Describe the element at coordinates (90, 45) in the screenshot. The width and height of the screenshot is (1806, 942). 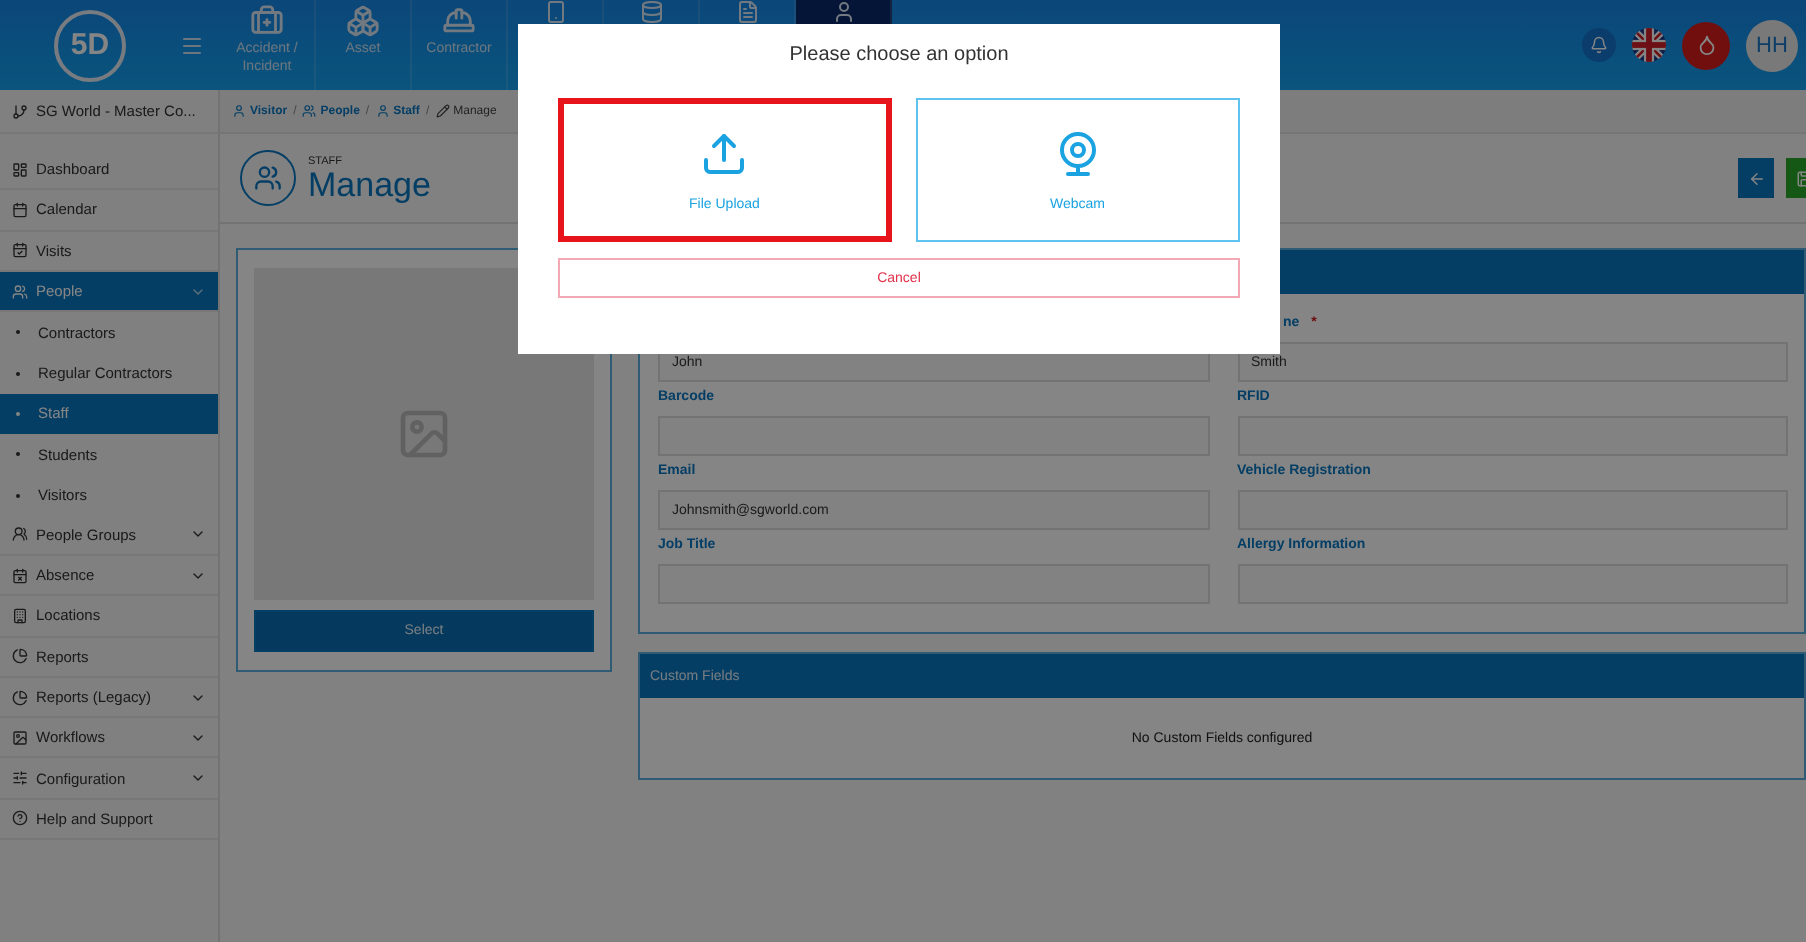
I see `logo: 5D` at that location.